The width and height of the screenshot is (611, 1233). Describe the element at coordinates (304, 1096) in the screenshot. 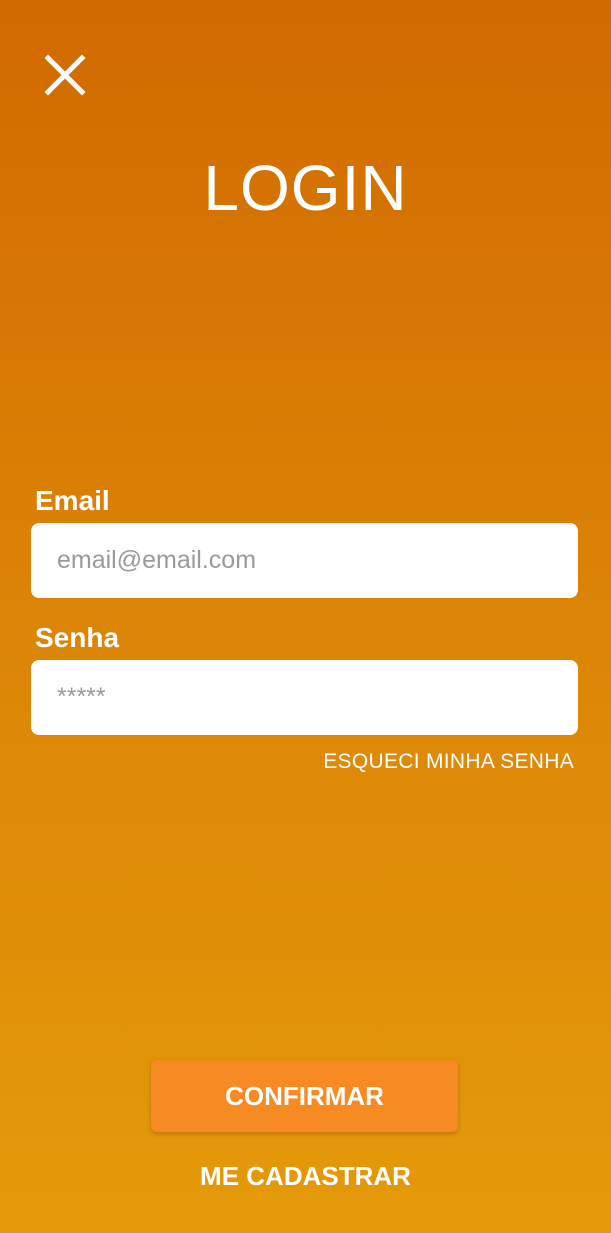

I see `confirm-button: CONFIRMAR` at that location.